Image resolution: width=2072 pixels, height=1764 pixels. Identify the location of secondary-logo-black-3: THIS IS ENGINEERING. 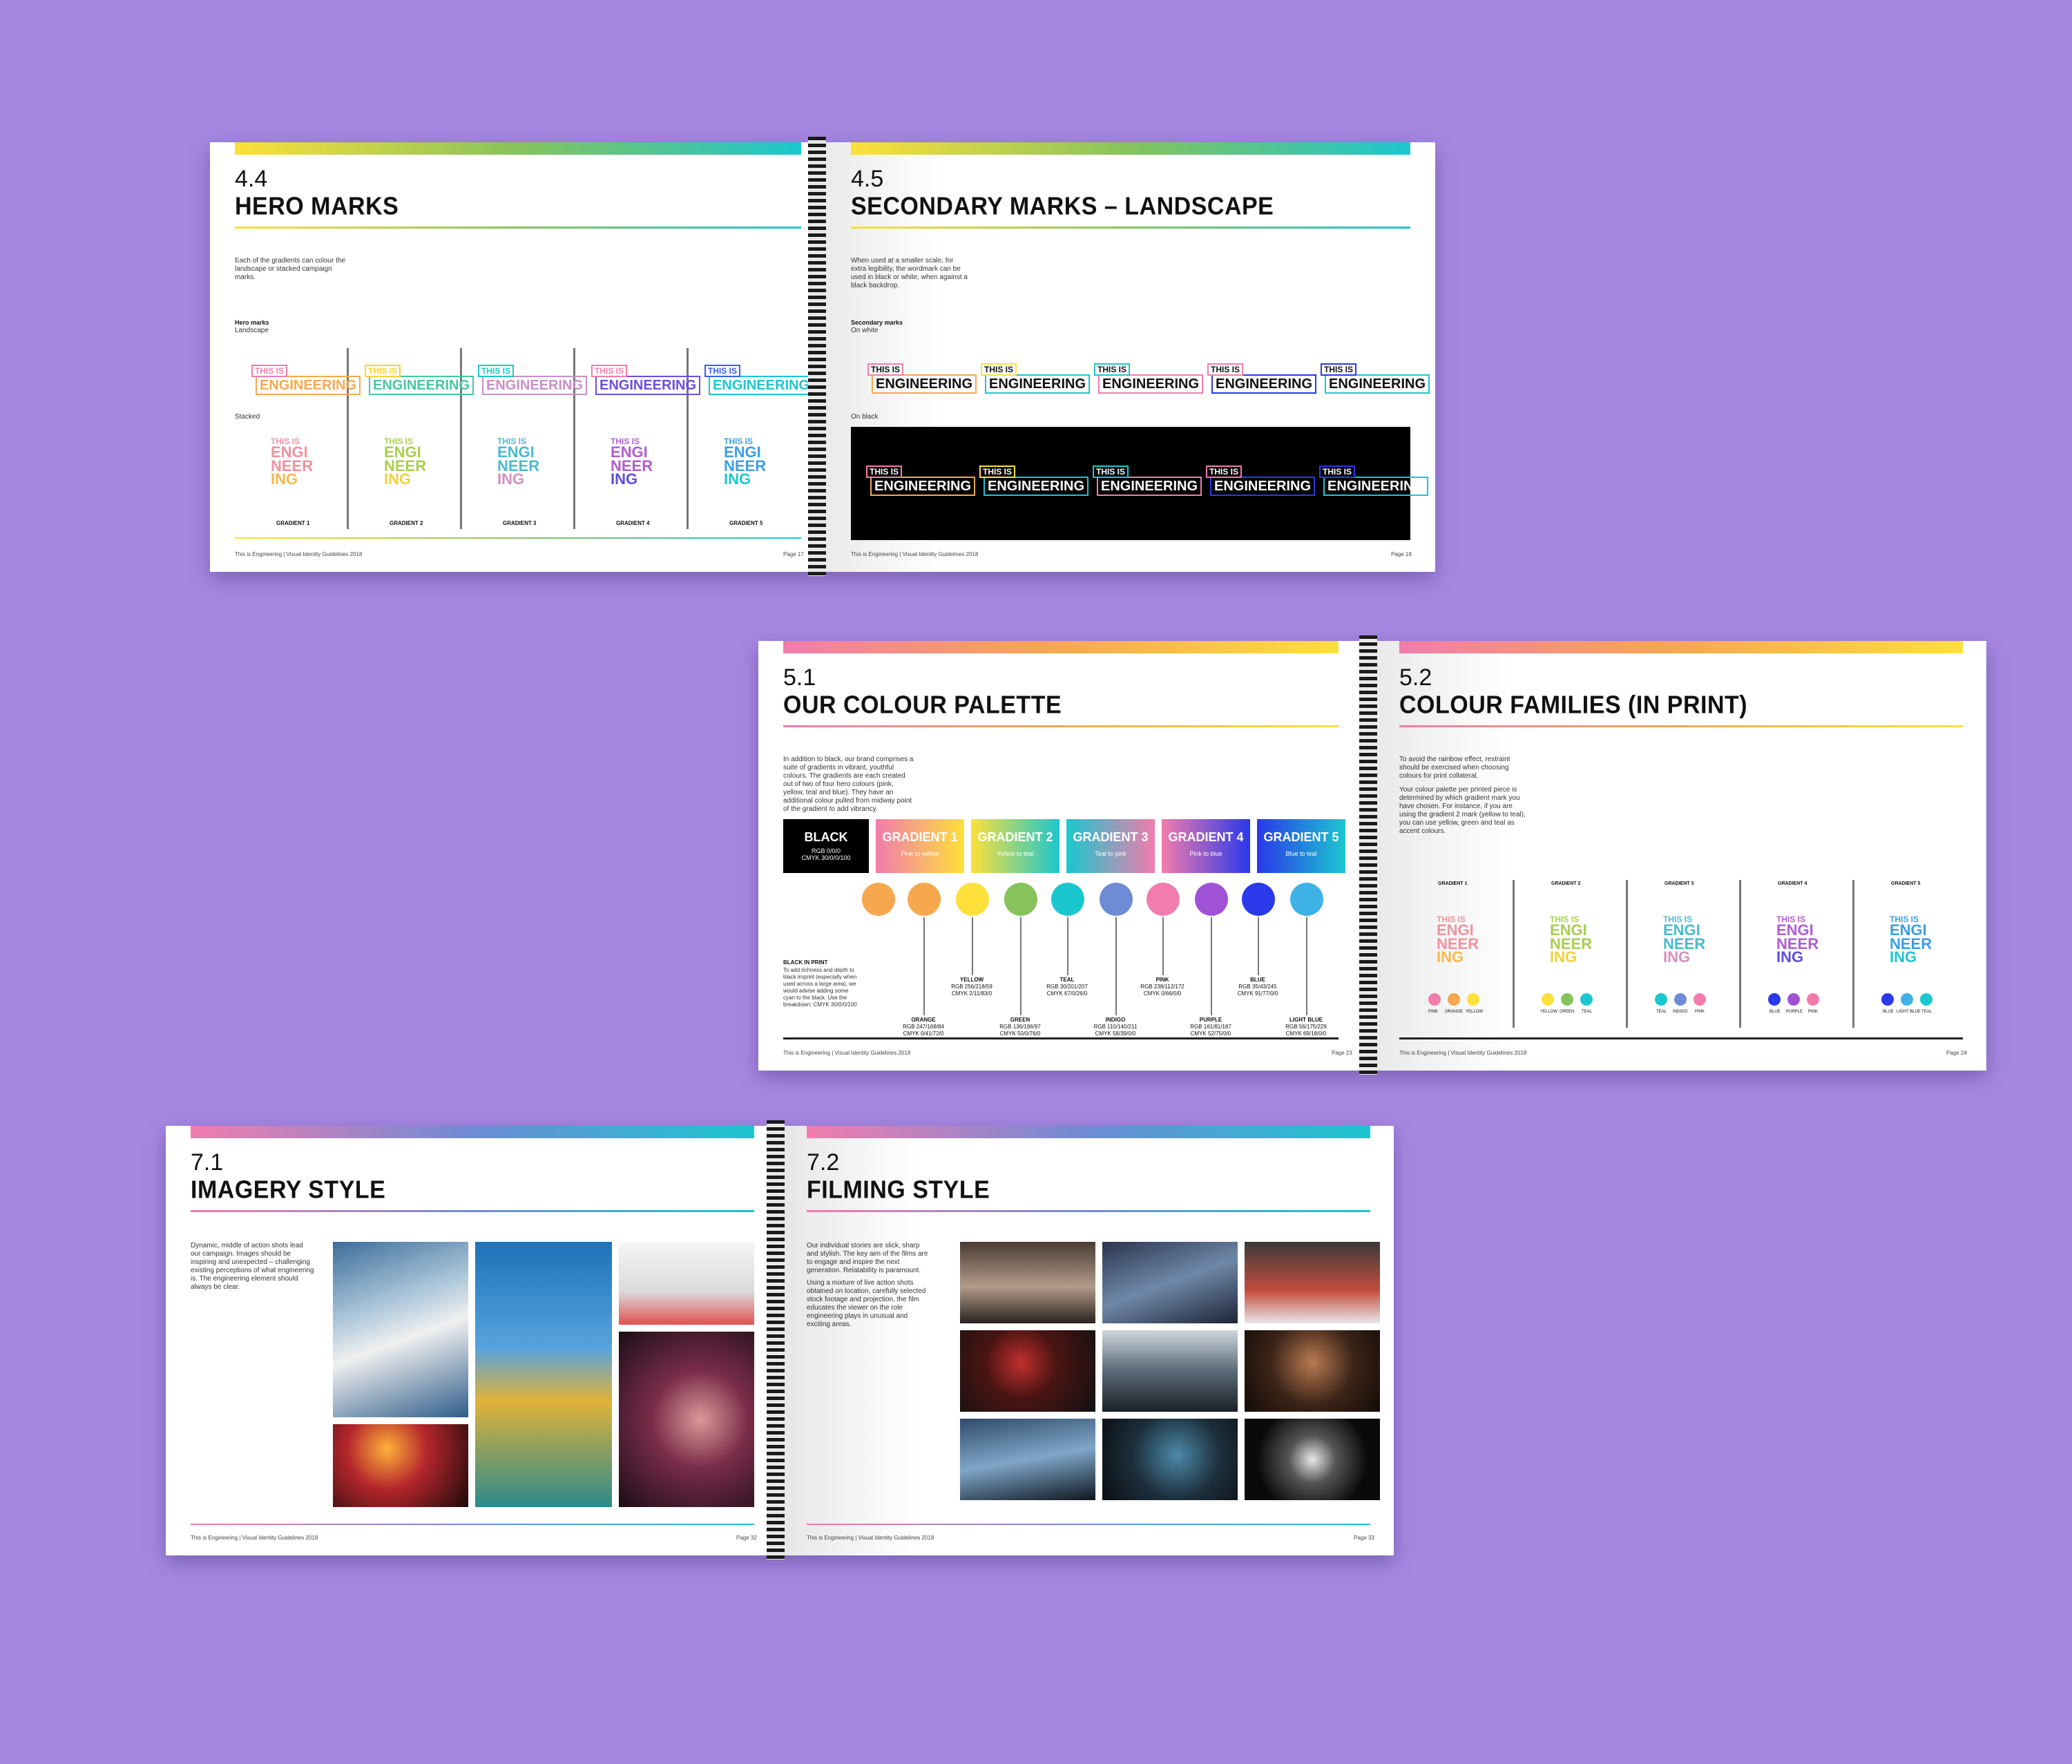
(1147, 481).